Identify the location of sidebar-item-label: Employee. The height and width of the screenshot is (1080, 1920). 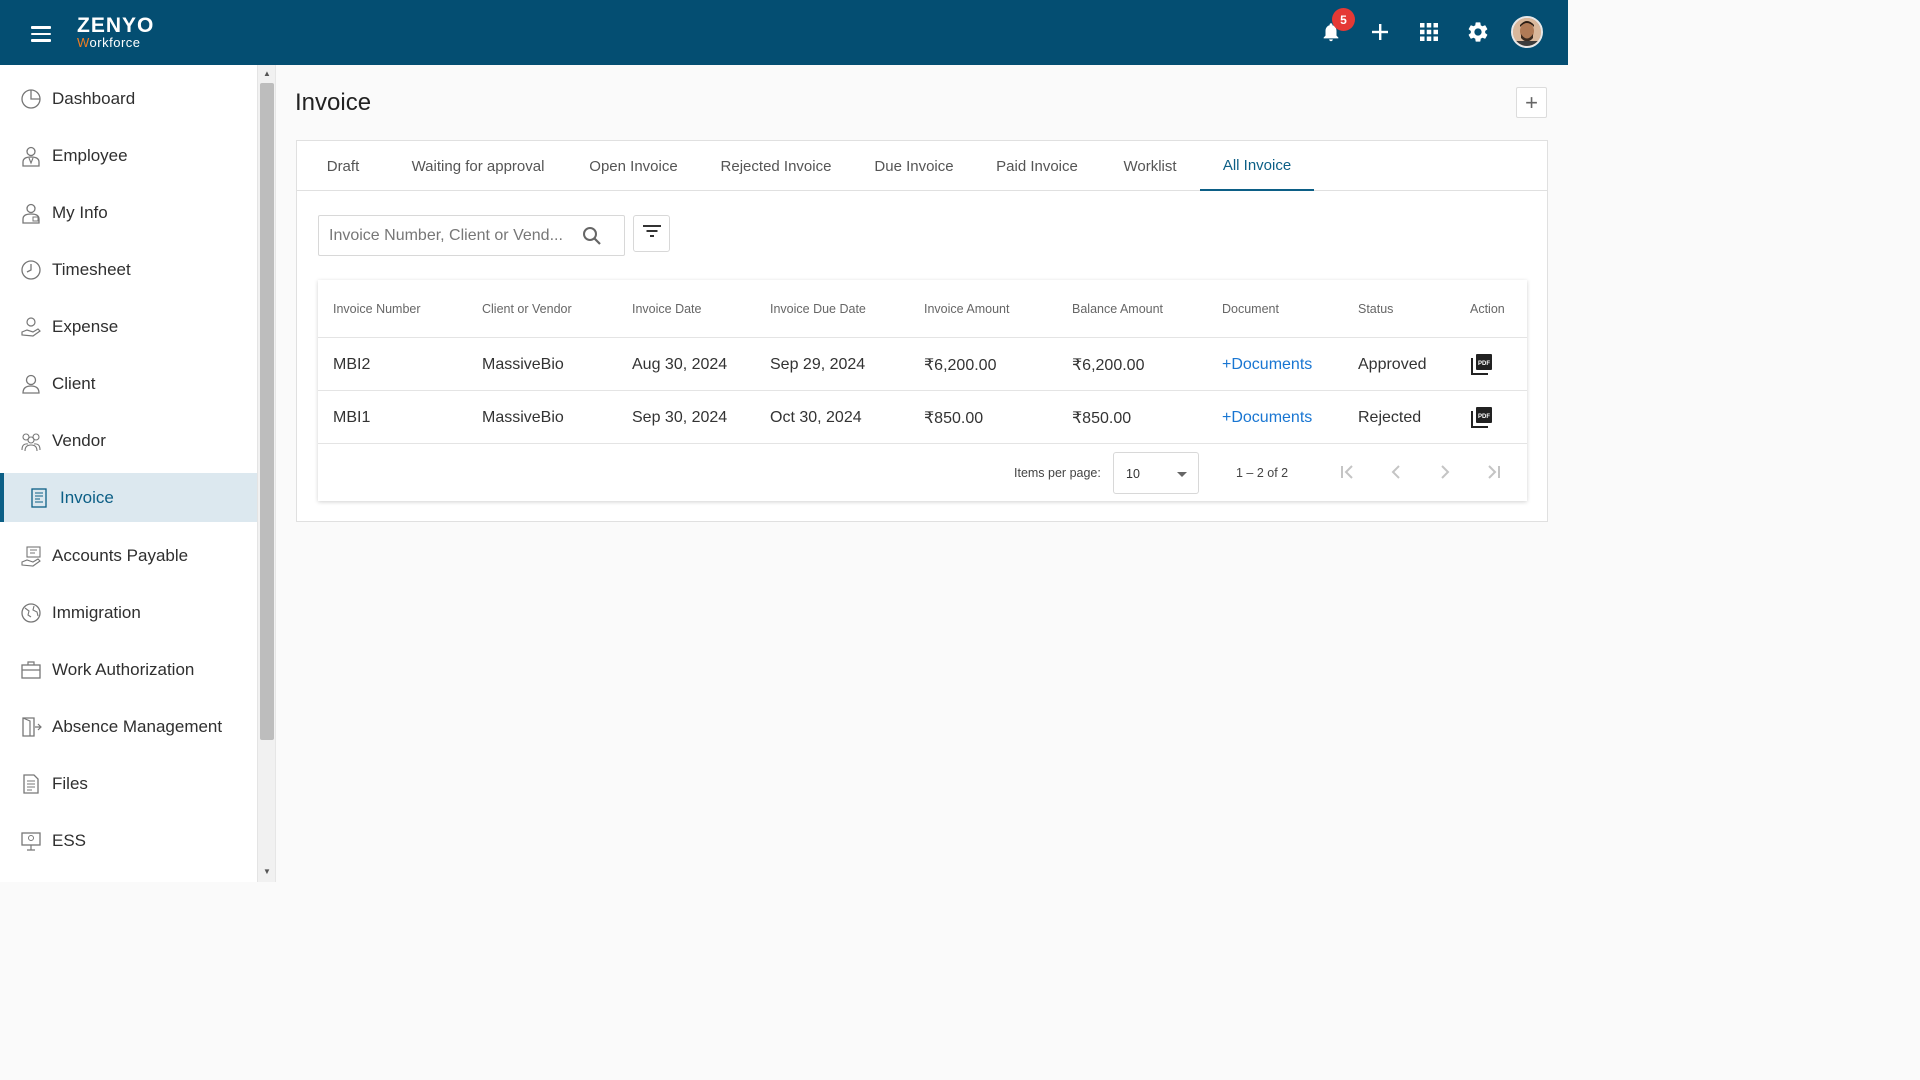
(90, 155).